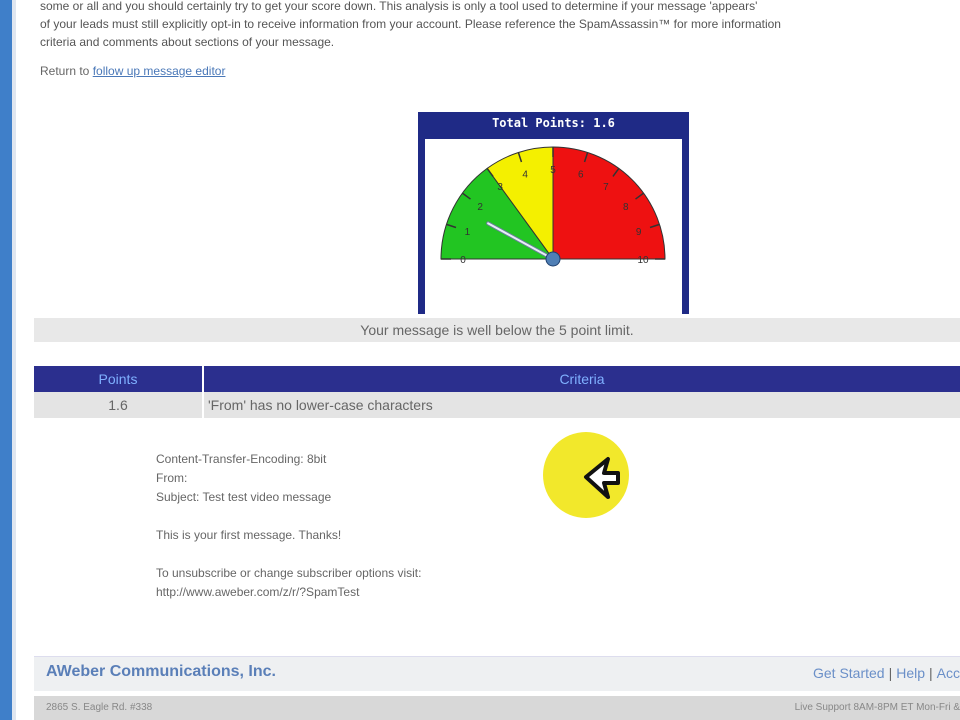 Image resolution: width=960 pixels, height=720 pixels. What do you see at coordinates (161, 671) in the screenshot?
I see `footer-brand: AWeber Communications, Inc.` at bounding box center [161, 671].